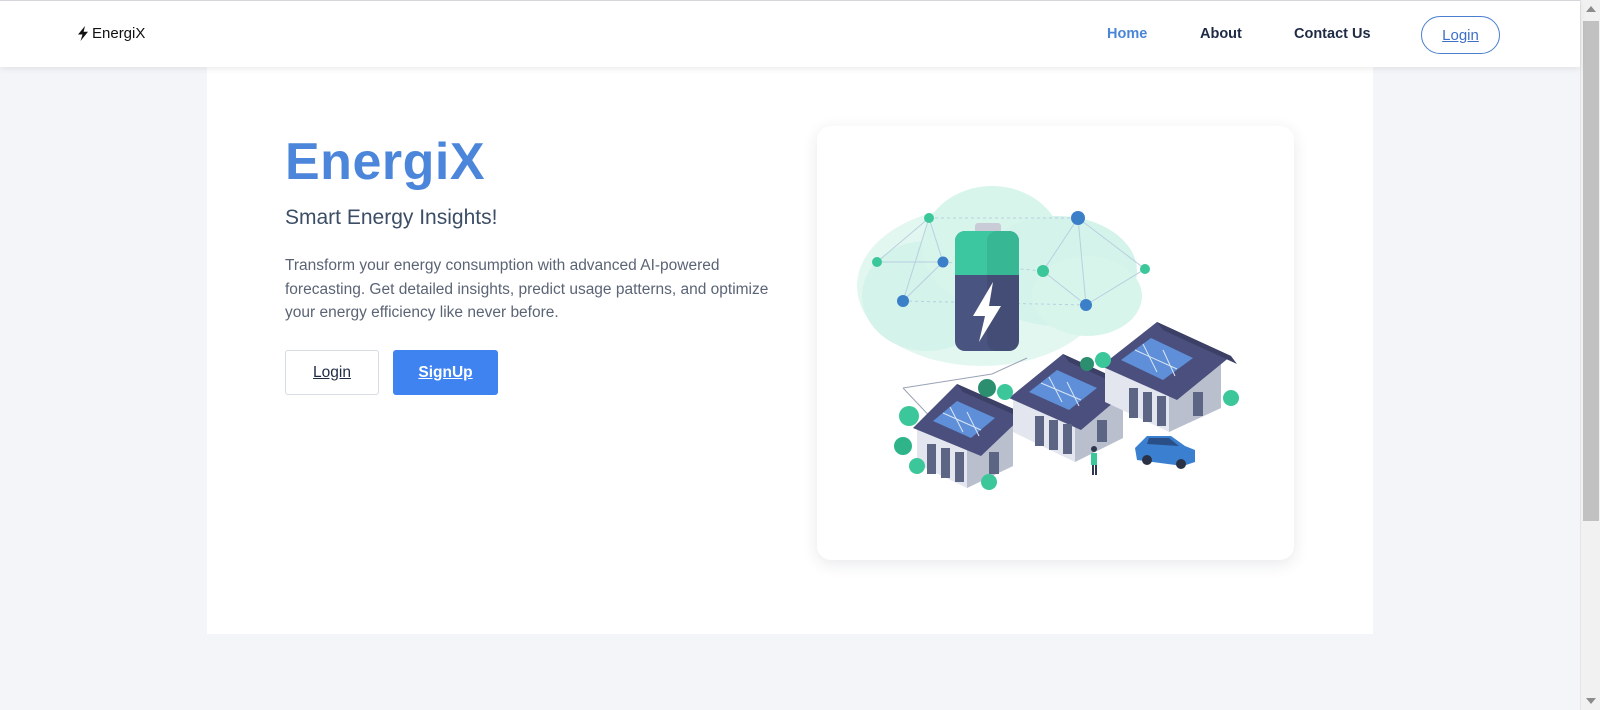 This screenshot has width=1600, height=710. I want to click on hero-login-button: Login, so click(332, 372).